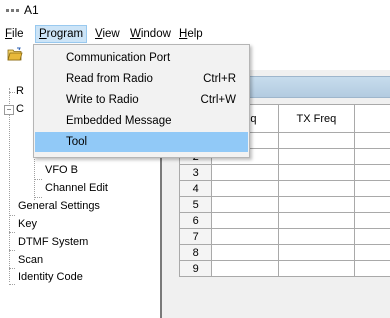 The image size is (390, 318). Describe the element at coordinates (30, 260) in the screenshot. I see `tree-item-scan: Scan` at that location.